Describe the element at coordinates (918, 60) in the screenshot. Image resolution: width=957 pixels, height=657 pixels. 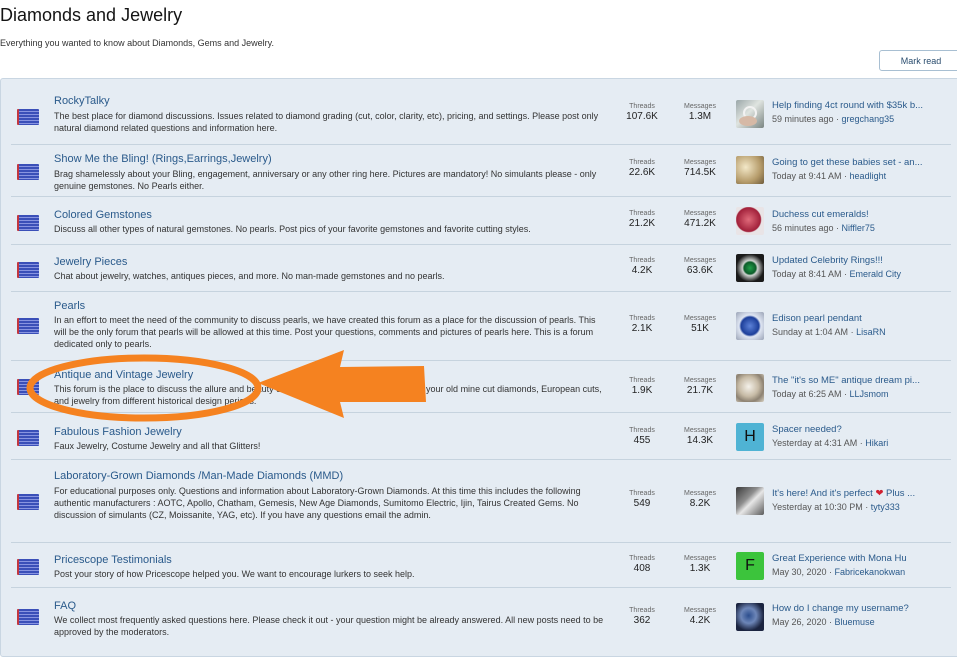
I see `mark-read-button: Mark read` at that location.